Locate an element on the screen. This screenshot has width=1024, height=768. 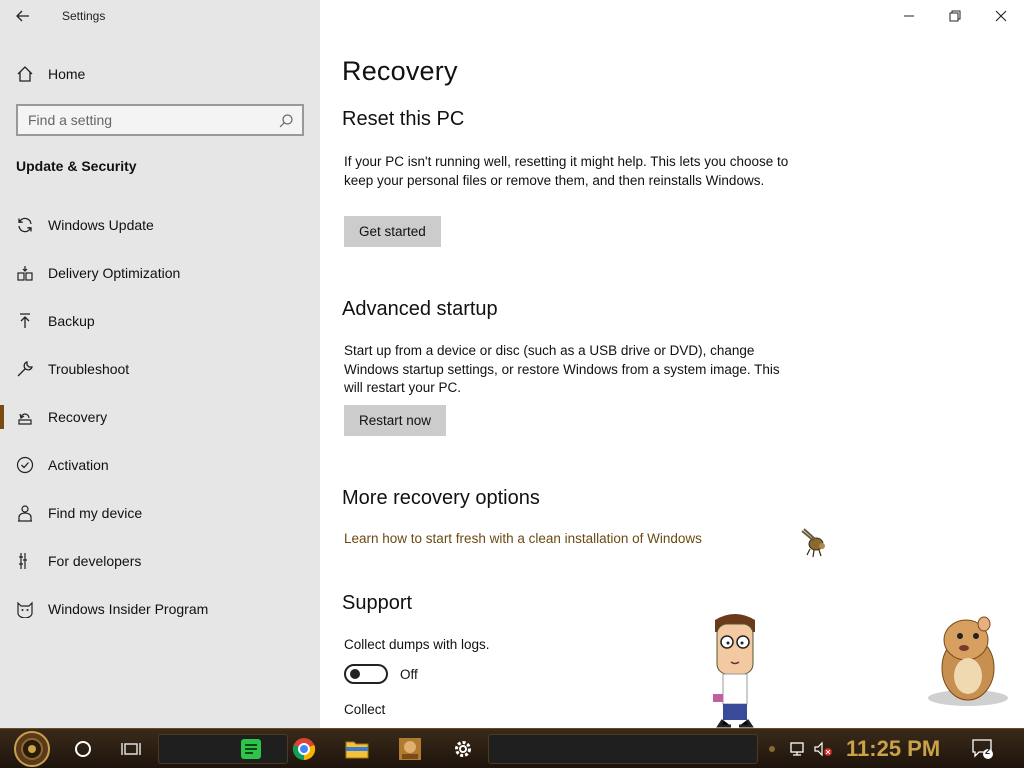
hamster-mascot-icon is located at coordinates (968, 661).